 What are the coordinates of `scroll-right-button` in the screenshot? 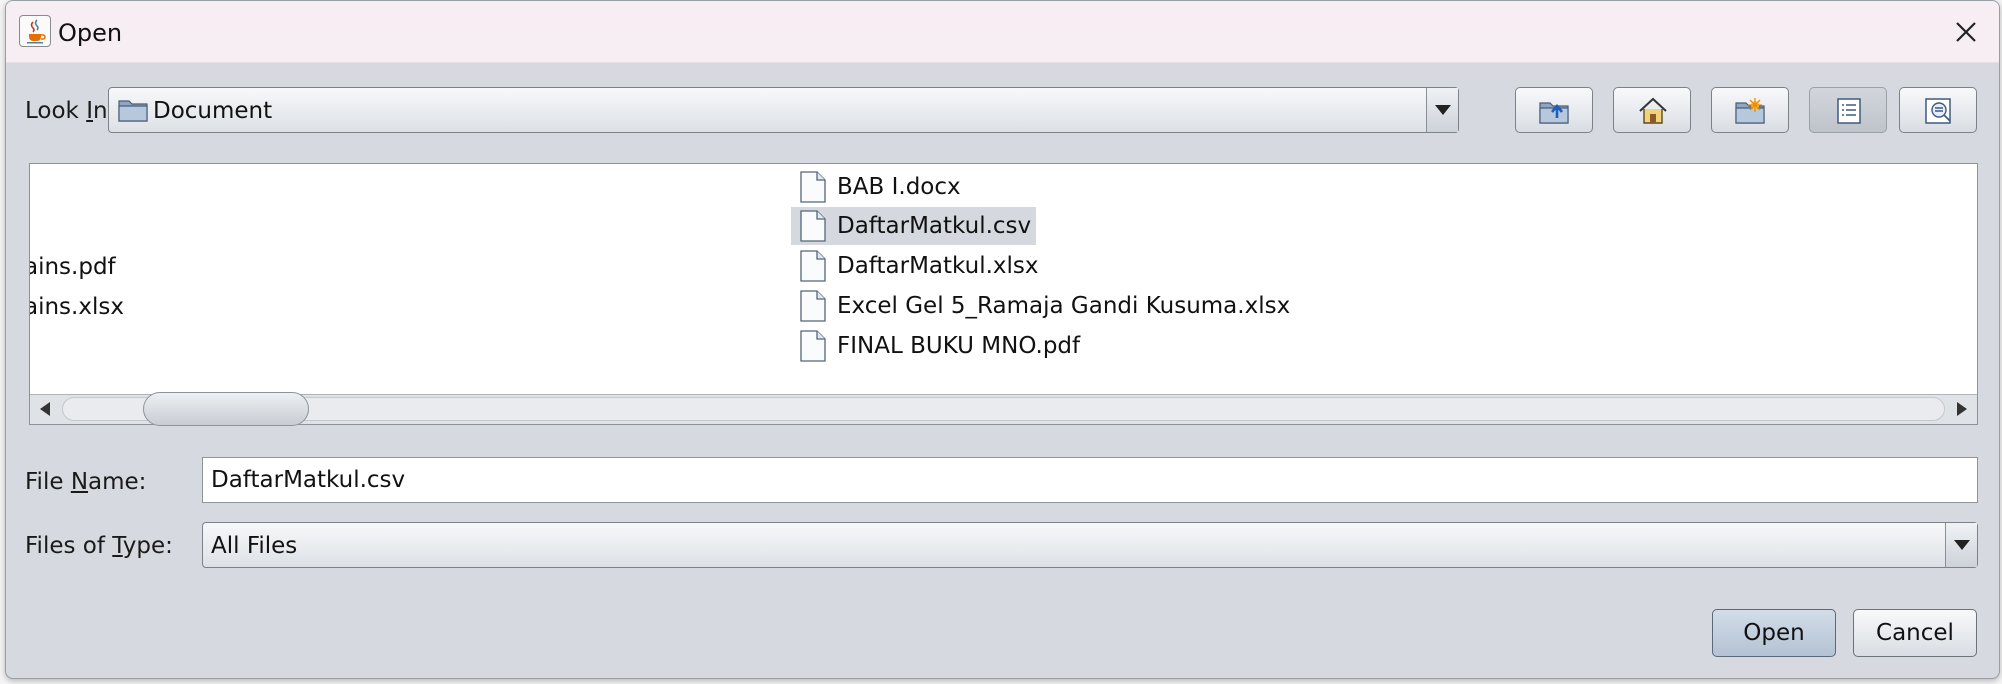 It's located at (1962, 409).